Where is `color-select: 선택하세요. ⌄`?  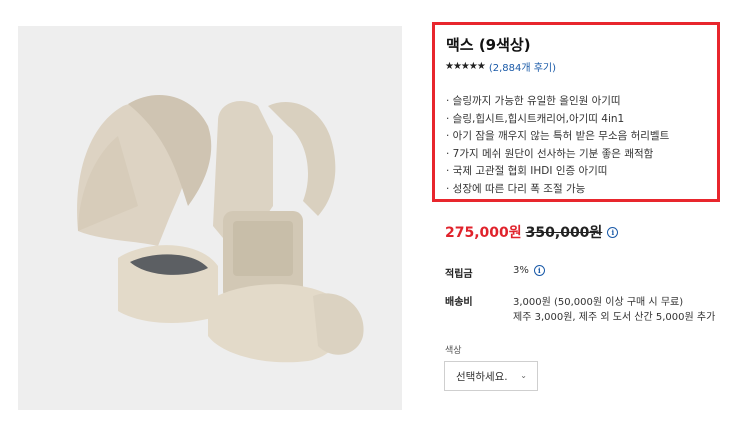 color-select: 선택하세요. ⌄ is located at coordinates (491, 376).